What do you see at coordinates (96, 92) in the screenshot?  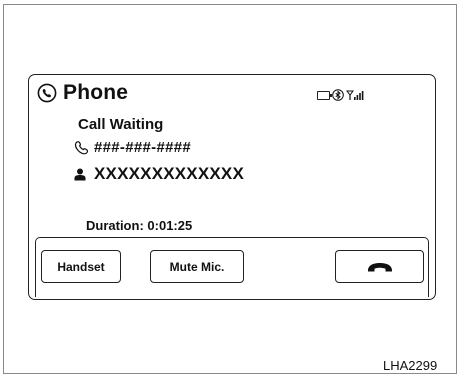 I see `page-title: Phone` at bounding box center [96, 92].